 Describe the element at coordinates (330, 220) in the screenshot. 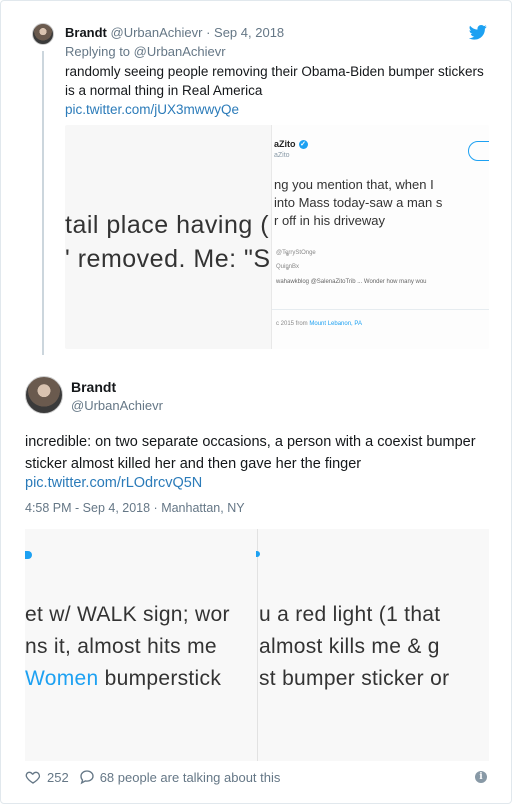

I see `screenshot-text-line: r off in his driveway` at that location.